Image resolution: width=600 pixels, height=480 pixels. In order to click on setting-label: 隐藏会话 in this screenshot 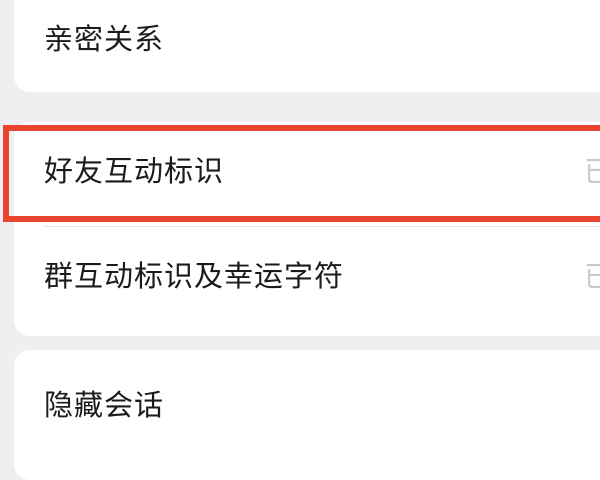, I will do `click(104, 405)`.